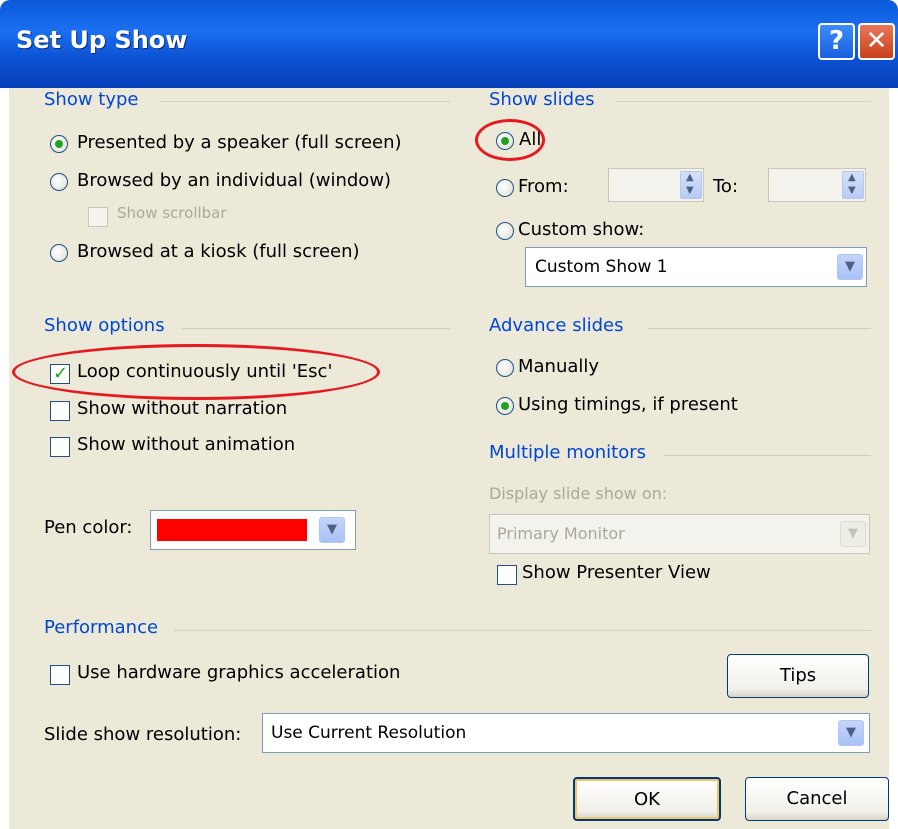 The width and height of the screenshot is (898, 829). Describe the element at coordinates (505, 141) in the screenshot. I see `radio-all-slides` at that location.